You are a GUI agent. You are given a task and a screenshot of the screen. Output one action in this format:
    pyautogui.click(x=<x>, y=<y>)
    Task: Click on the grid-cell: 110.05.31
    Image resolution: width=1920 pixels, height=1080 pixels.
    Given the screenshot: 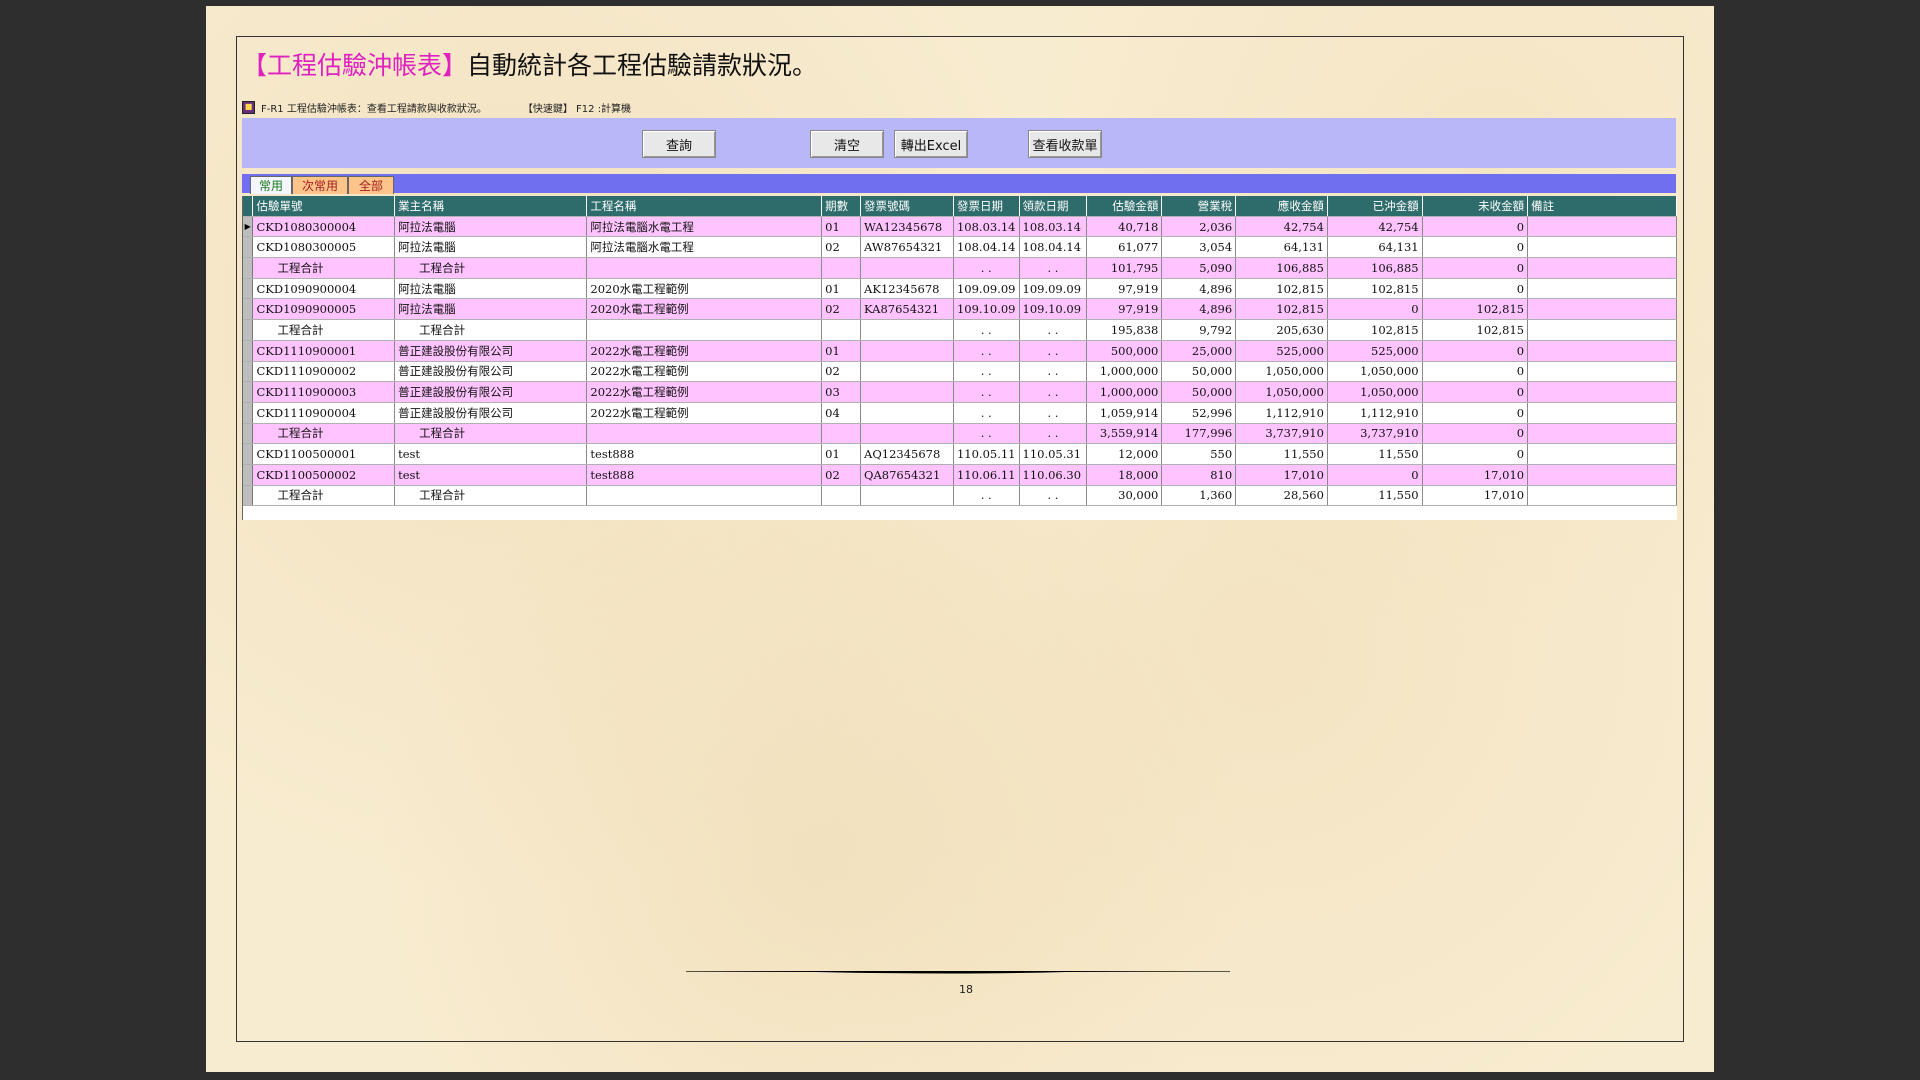 What is the action you would take?
    pyautogui.click(x=1053, y=454)
    